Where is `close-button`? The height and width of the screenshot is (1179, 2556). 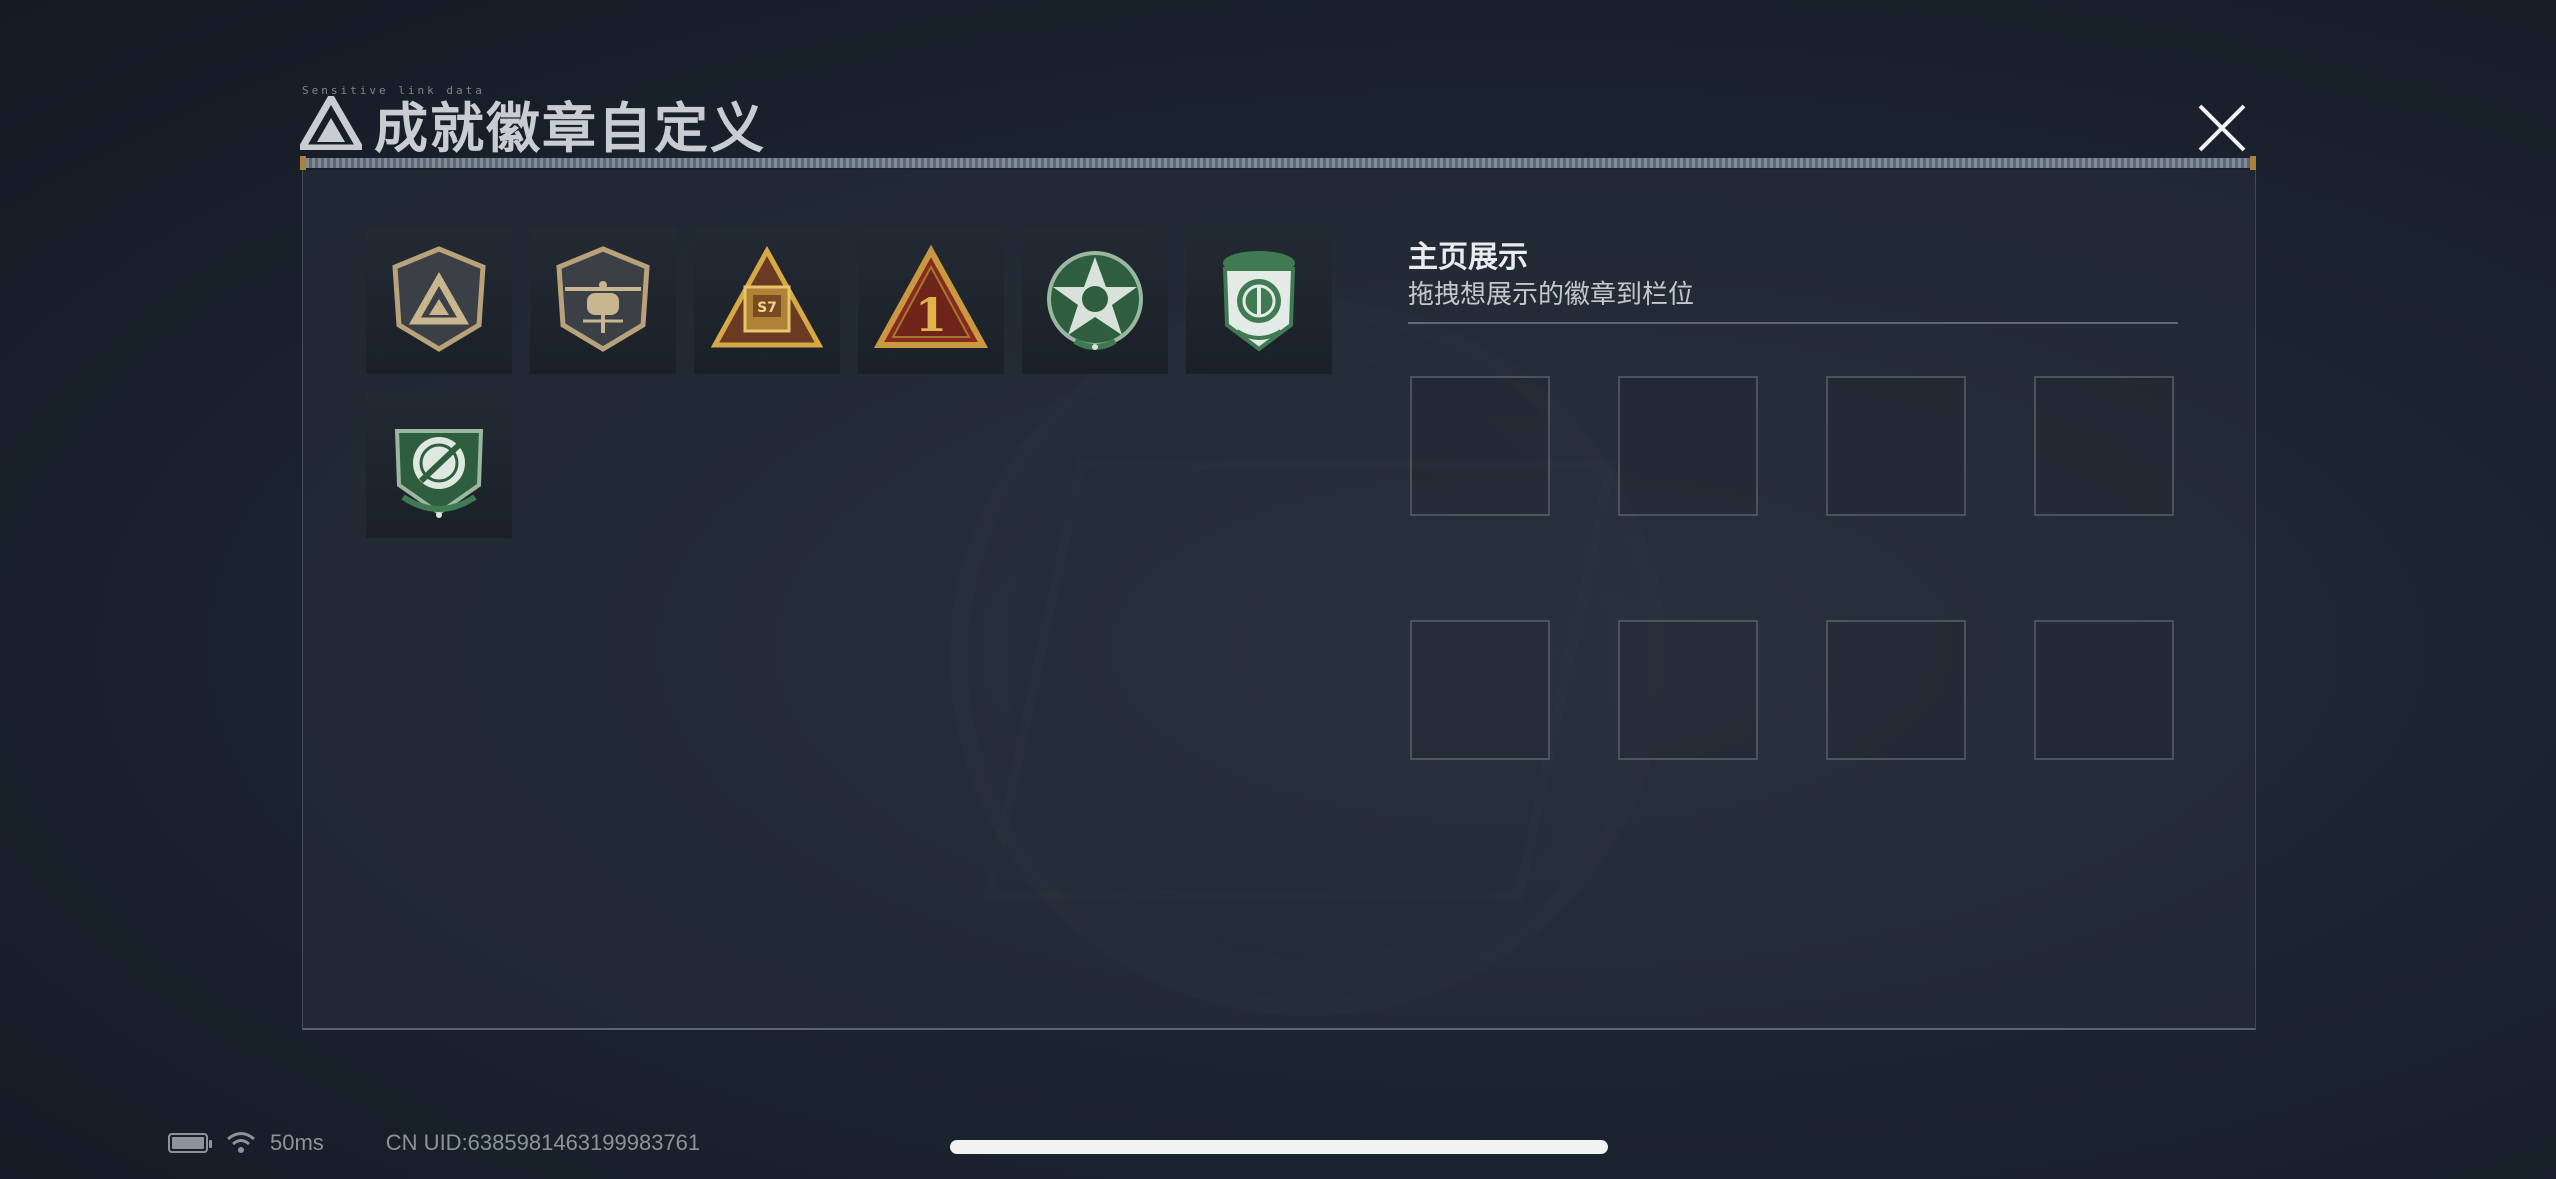
close-button is located at coordinates (2222, 128).